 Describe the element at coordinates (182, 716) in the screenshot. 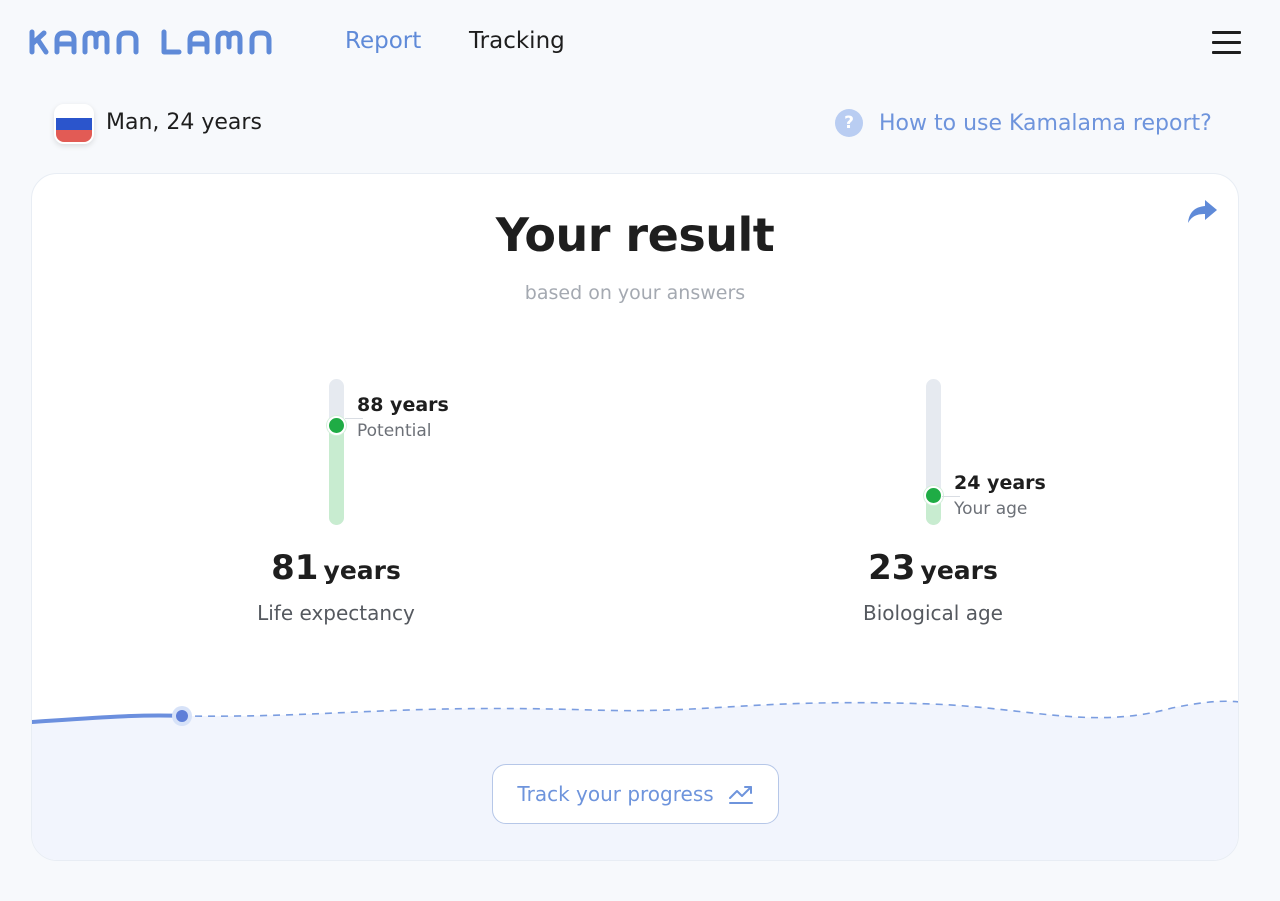

I see `progress-current-point` at that location.